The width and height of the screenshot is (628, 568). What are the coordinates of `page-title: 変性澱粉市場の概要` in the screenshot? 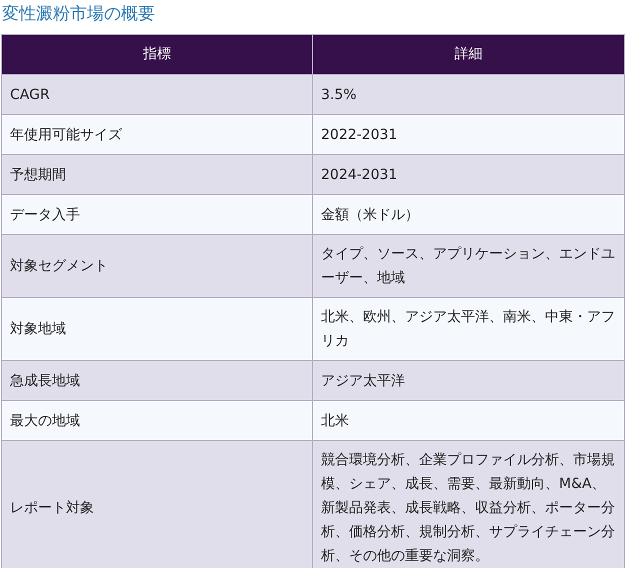 It's located at (78, 14).